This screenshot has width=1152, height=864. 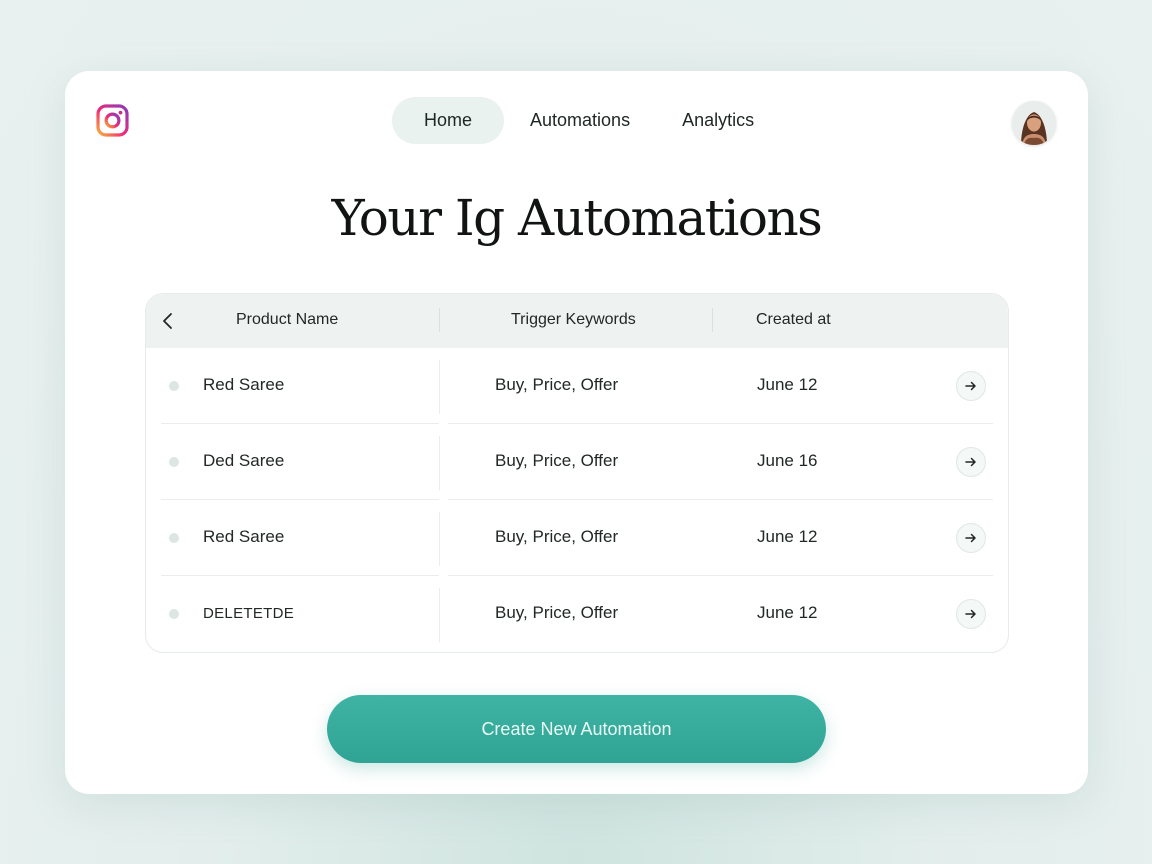 I want to click on column-header-product: Product Name, so click(x=287, y=320).